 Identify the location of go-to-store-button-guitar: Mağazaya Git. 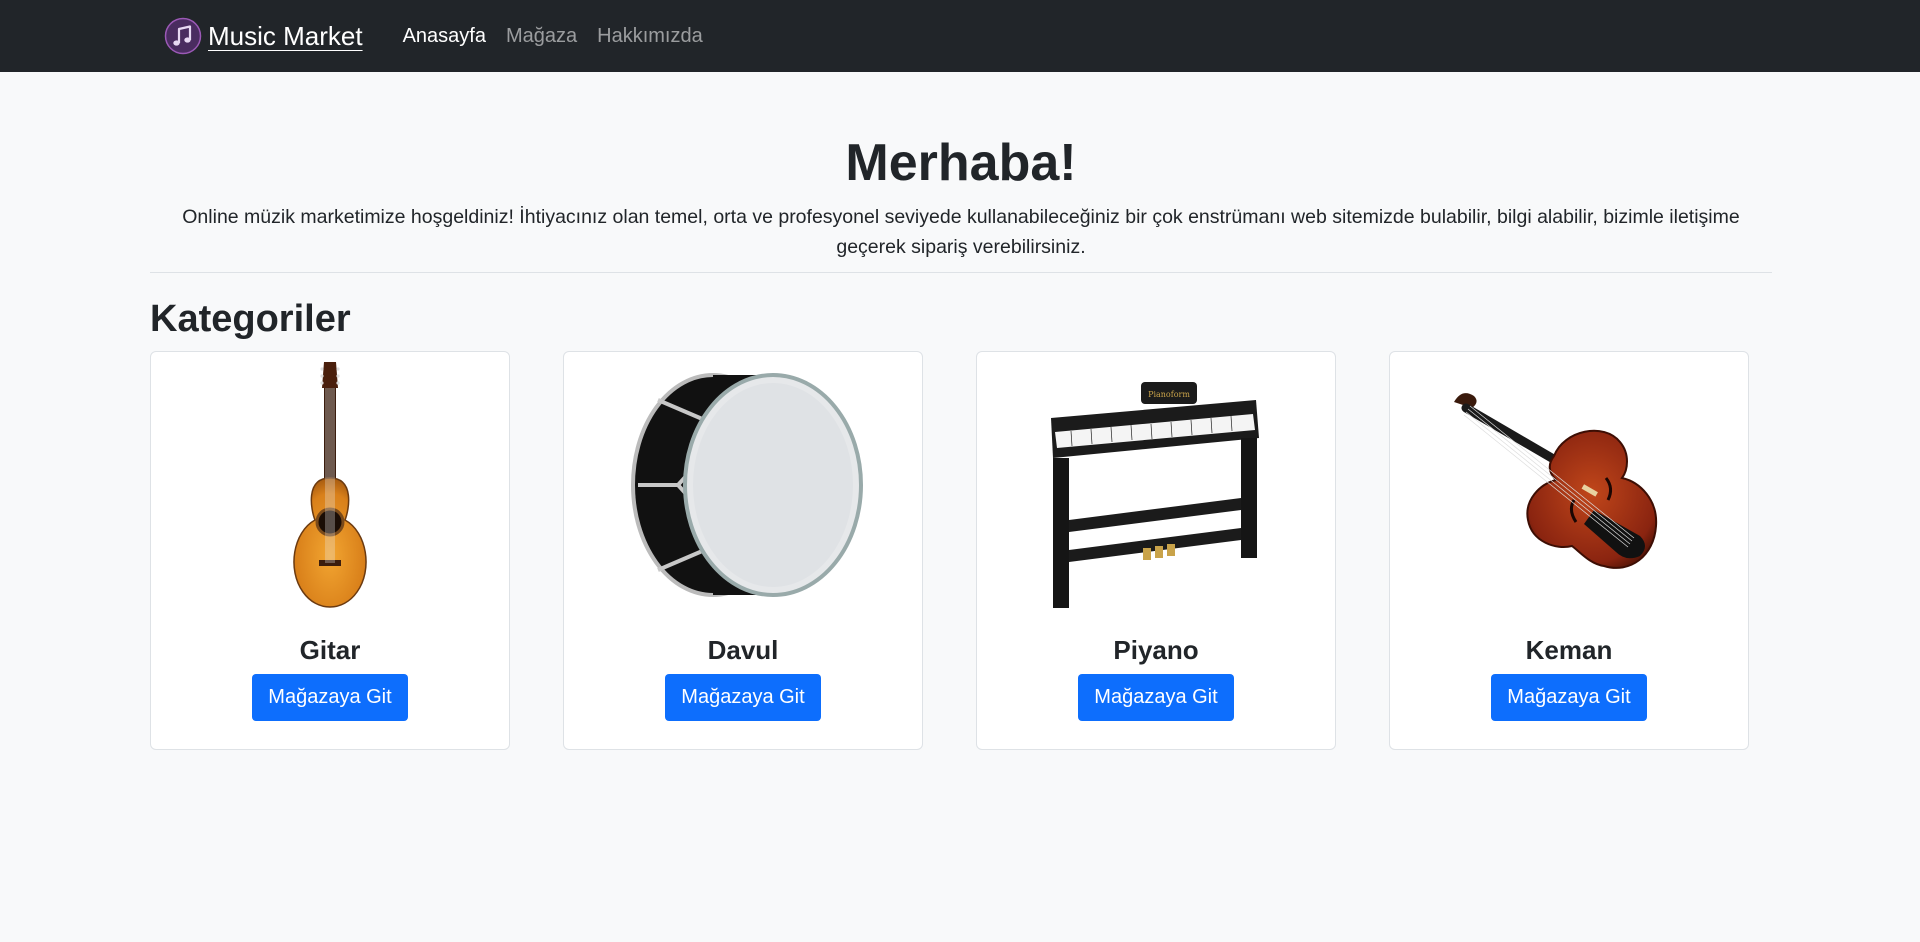
(330, 698).